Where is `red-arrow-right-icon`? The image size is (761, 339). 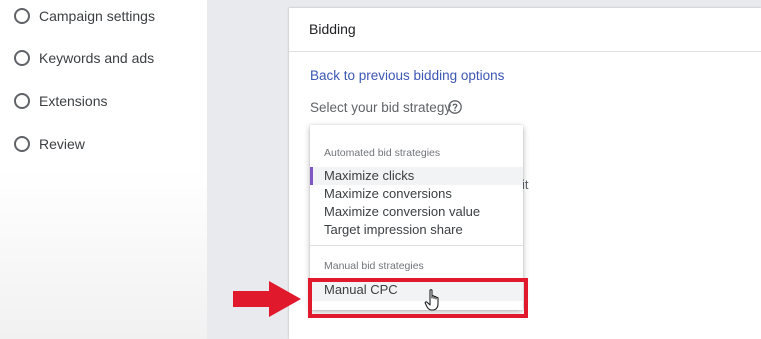 red-arrow-right-icon is located at coordinates (267, 299).